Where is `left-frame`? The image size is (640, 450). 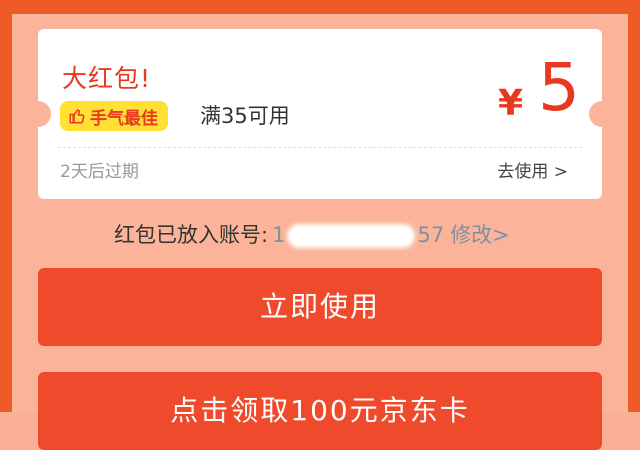 left-frame is located at coordinates (6, 206).